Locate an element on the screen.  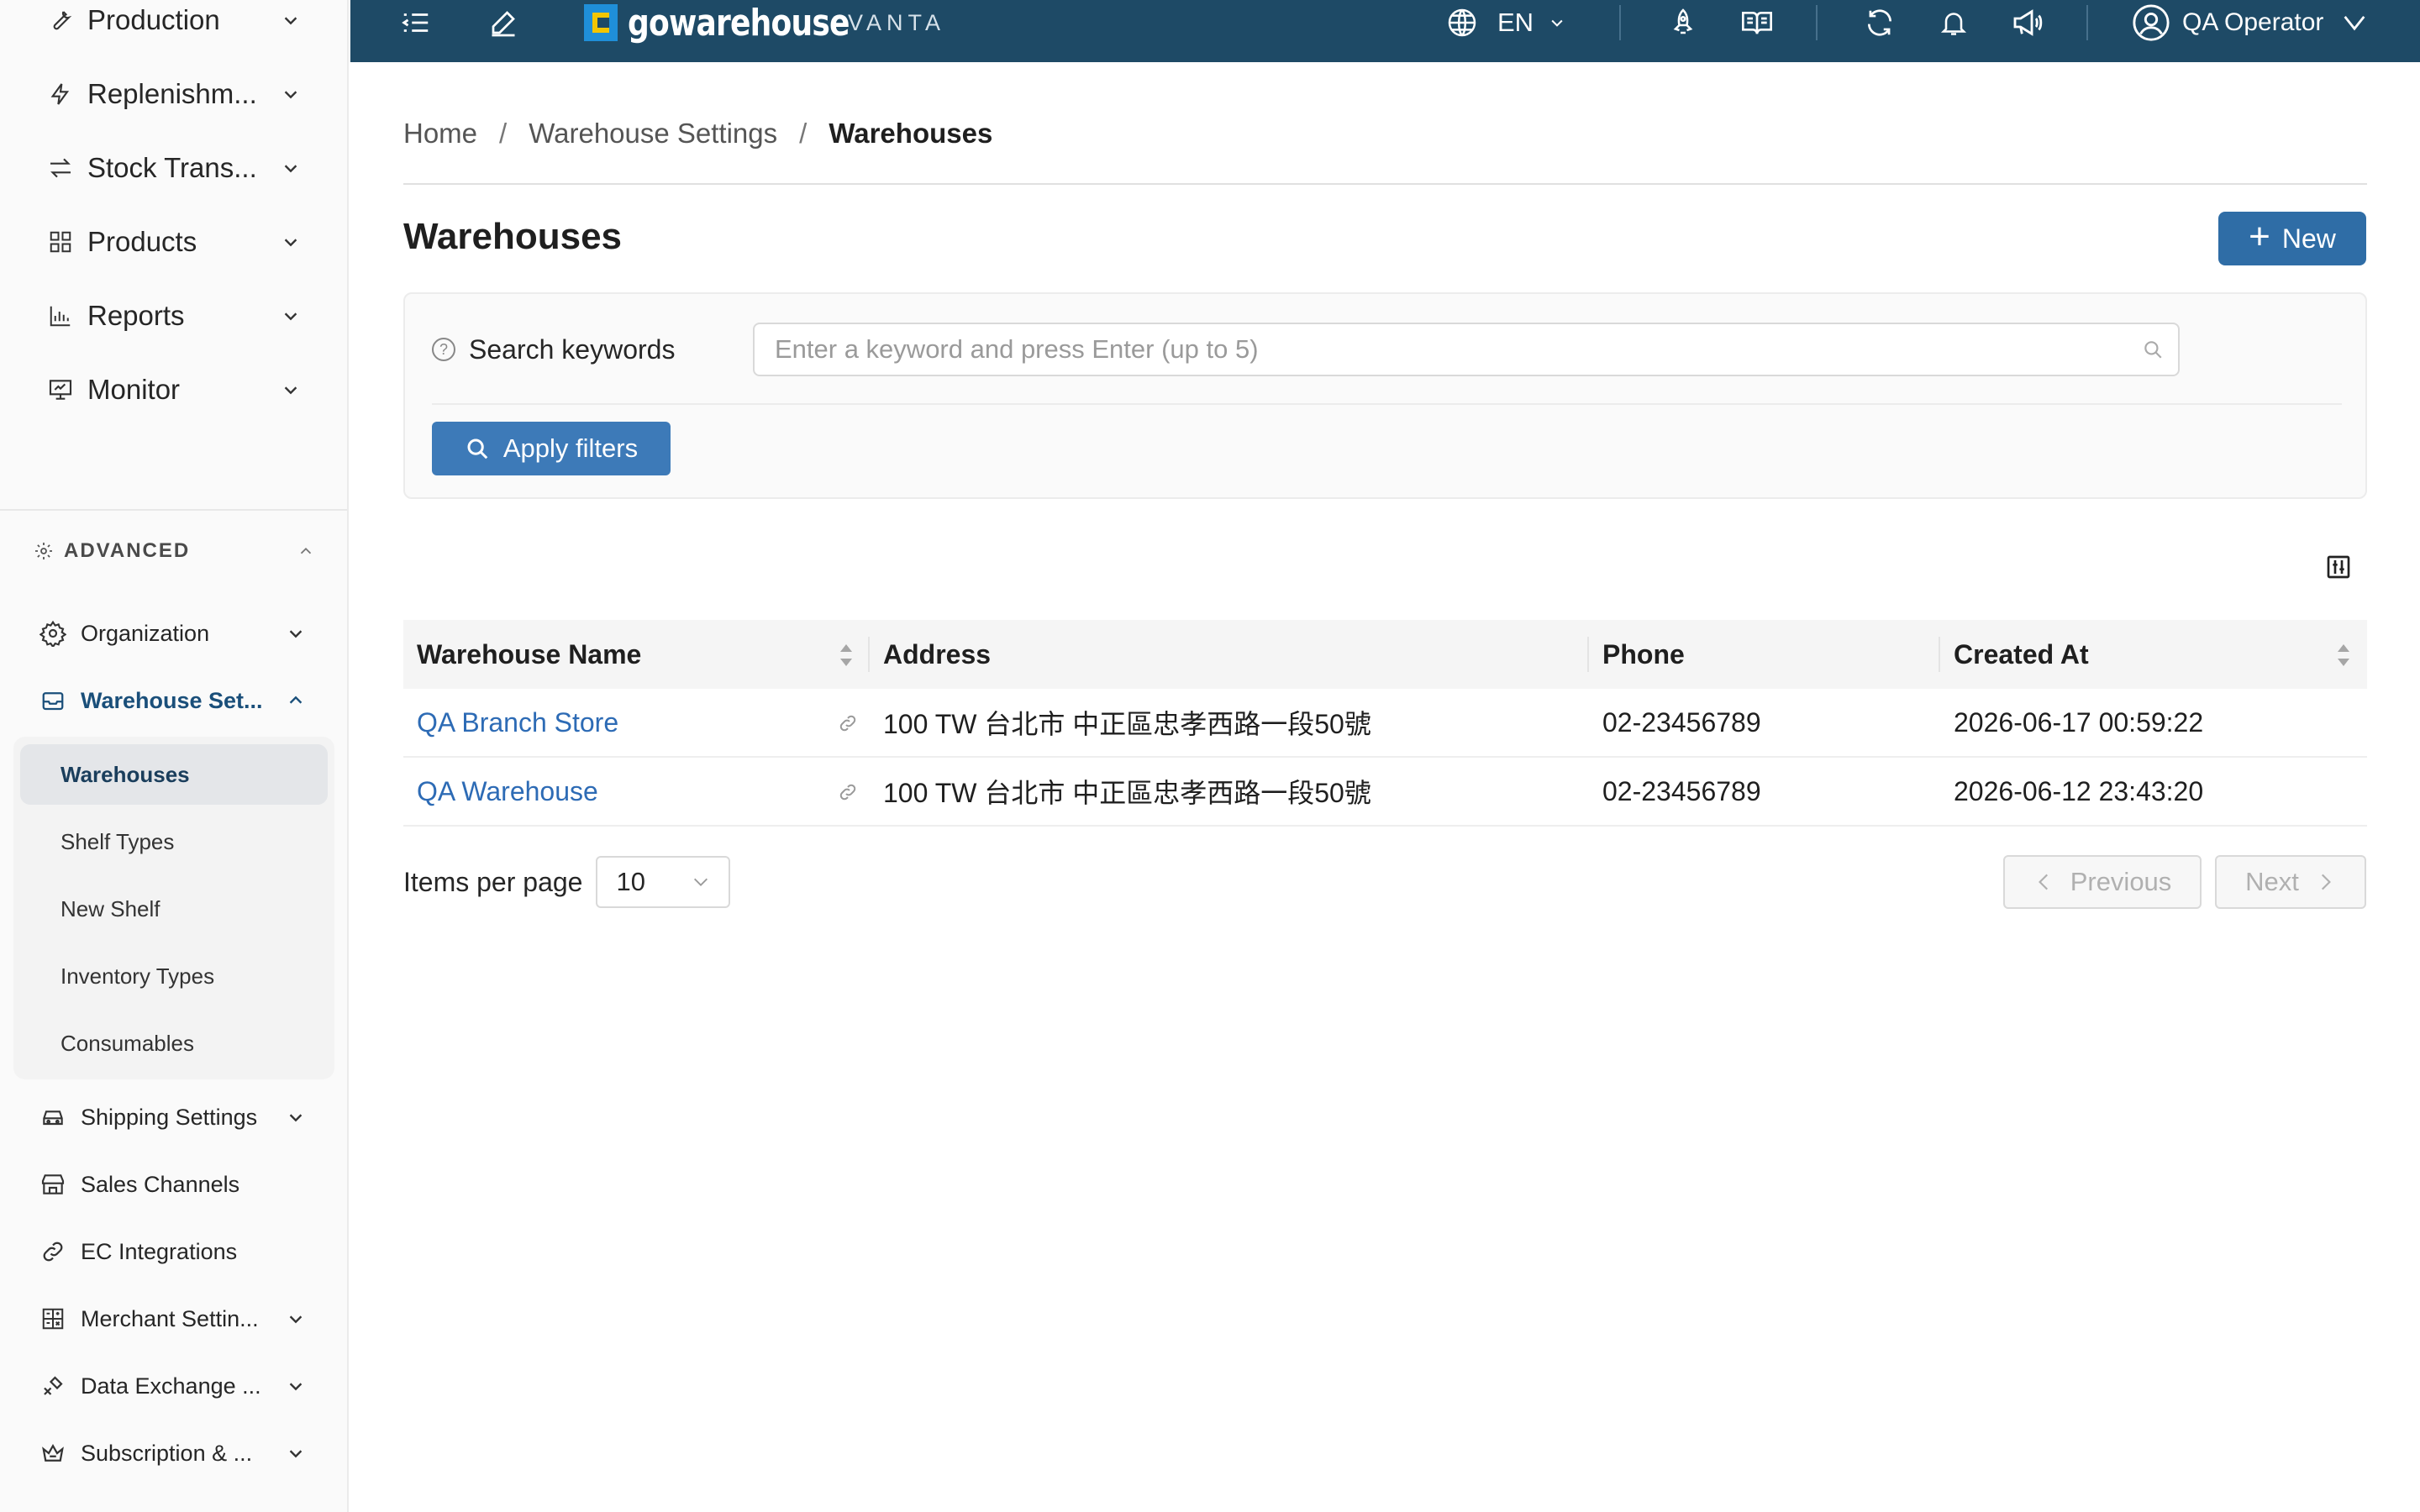
sidebar-item-ec-integrations: EC Integrations is located at coordinates (173, 1251).